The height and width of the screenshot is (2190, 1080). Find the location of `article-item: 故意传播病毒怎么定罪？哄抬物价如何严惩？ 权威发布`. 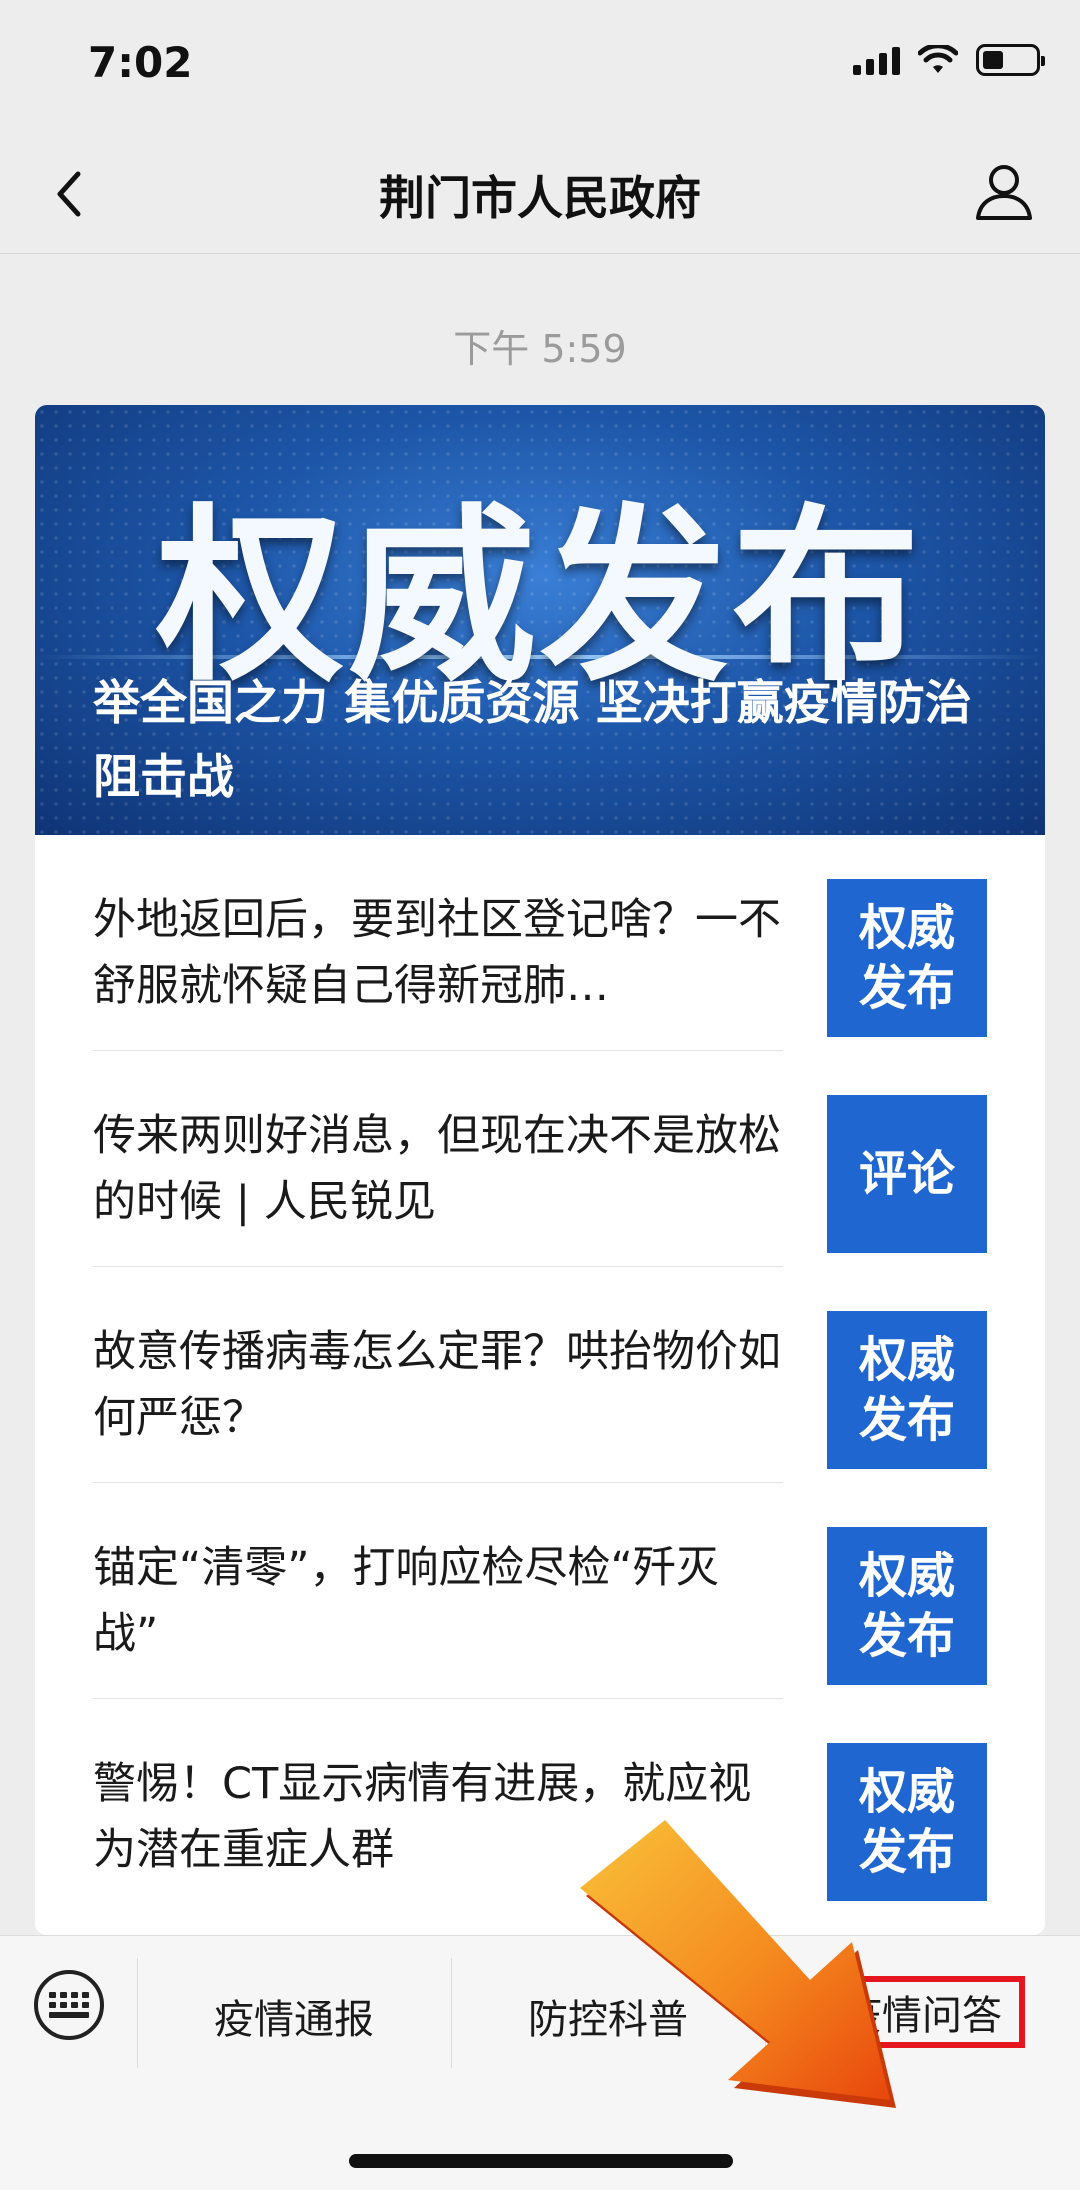

article-item: 故意传播病毒怎么定罪？哄抬物价如何严惩？ 权威发布 is located at coordinates (540, 1375).